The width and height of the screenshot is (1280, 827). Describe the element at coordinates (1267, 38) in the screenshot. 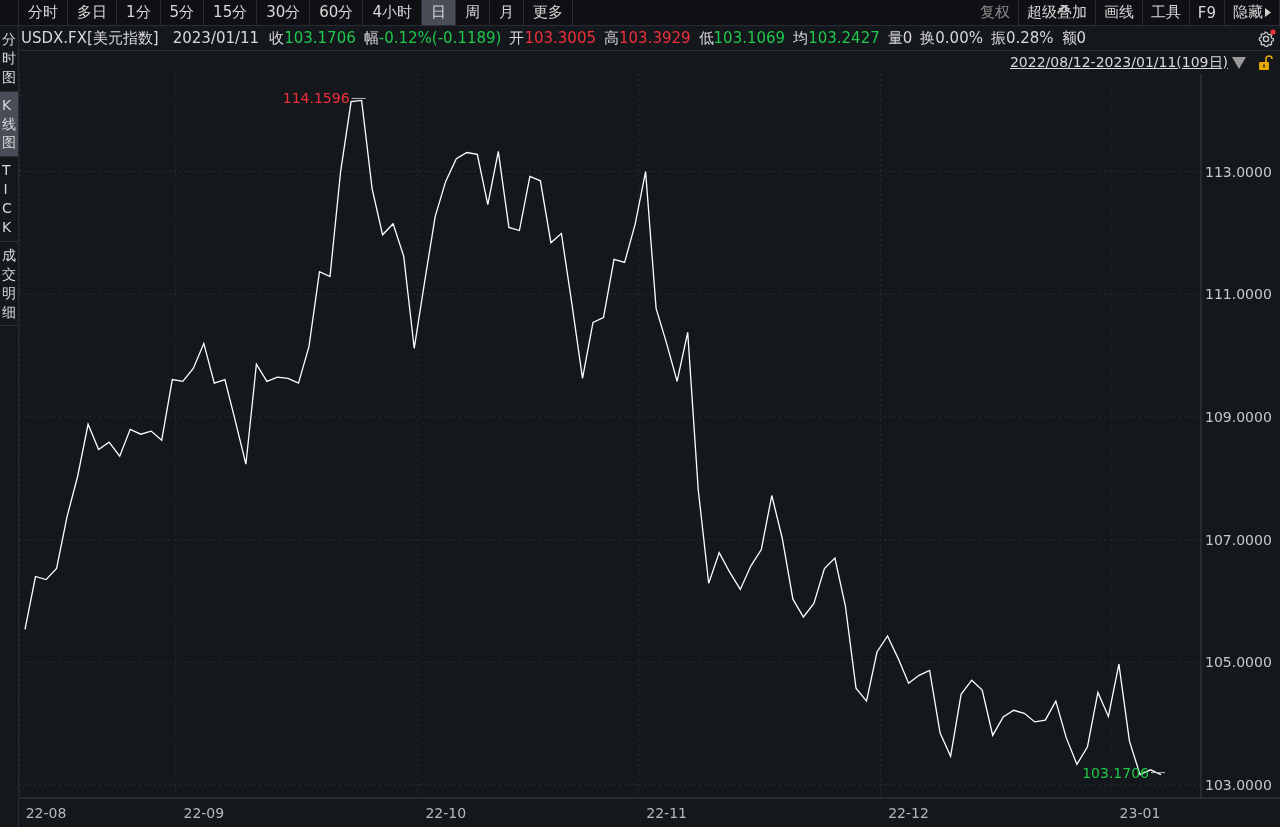

I see `settings-icon` at that location.